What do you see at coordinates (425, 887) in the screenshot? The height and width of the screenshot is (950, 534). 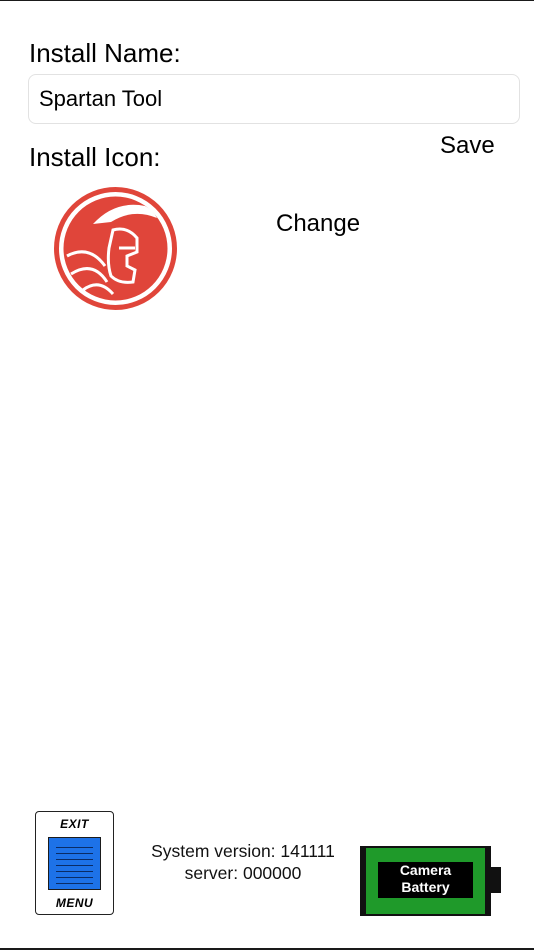 I see `battery-label-line2: Battery` at bounding box center [425, 887].